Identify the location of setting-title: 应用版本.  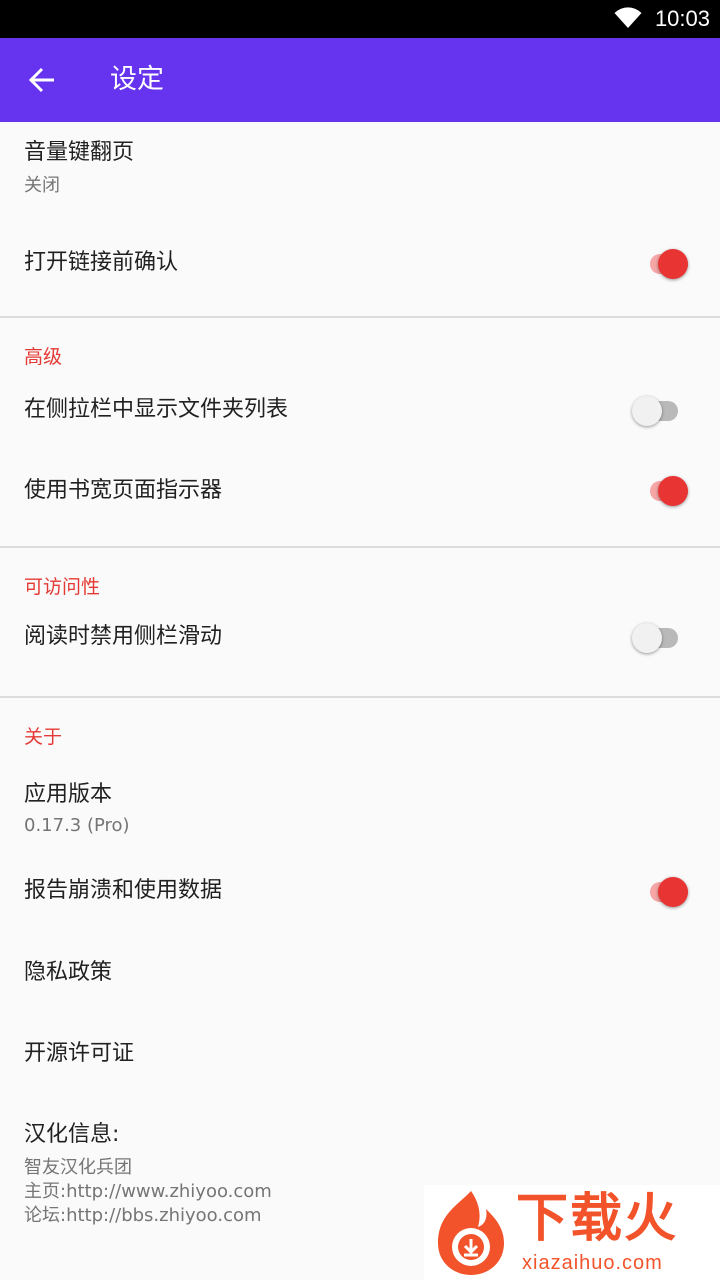
(68, 794).